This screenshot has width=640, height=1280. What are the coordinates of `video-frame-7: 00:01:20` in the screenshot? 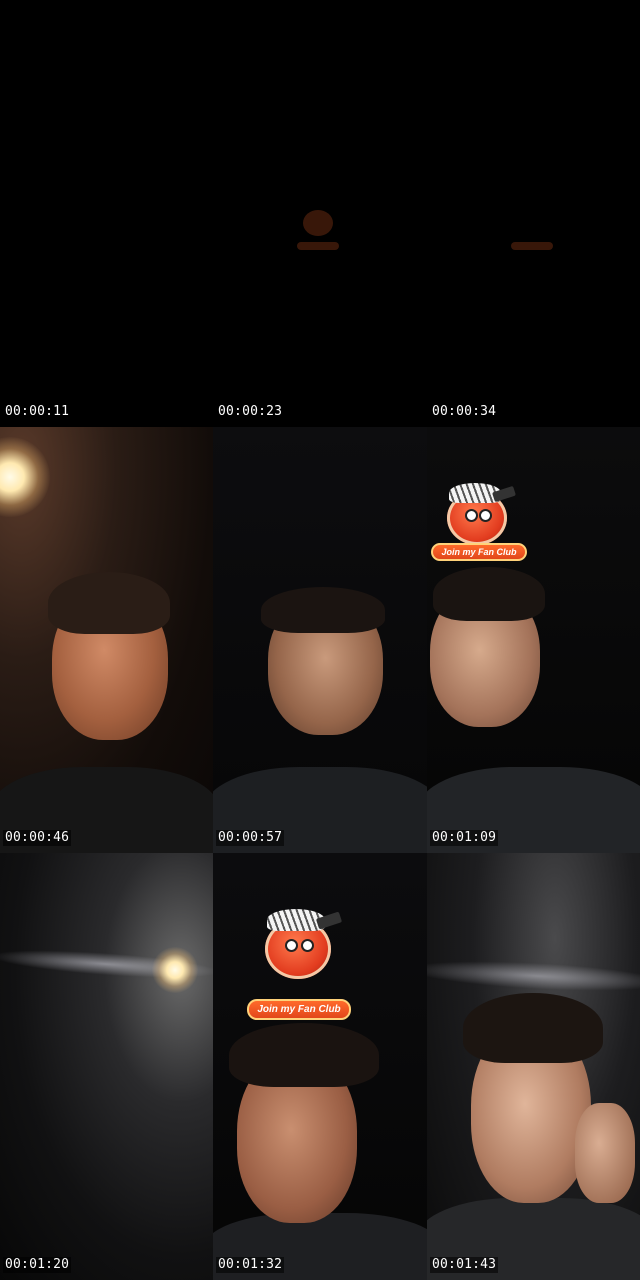 It's located at (106, 1066).